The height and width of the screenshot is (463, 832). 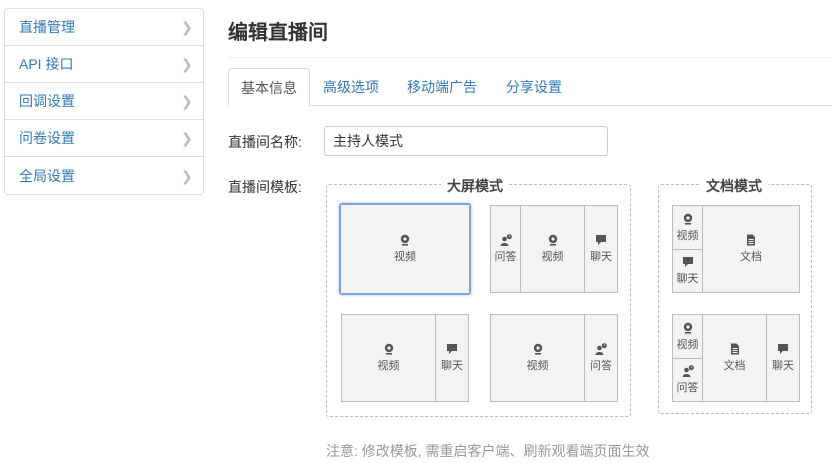 I want to click on document-title: 文档模式, so click(x=734, y=186).